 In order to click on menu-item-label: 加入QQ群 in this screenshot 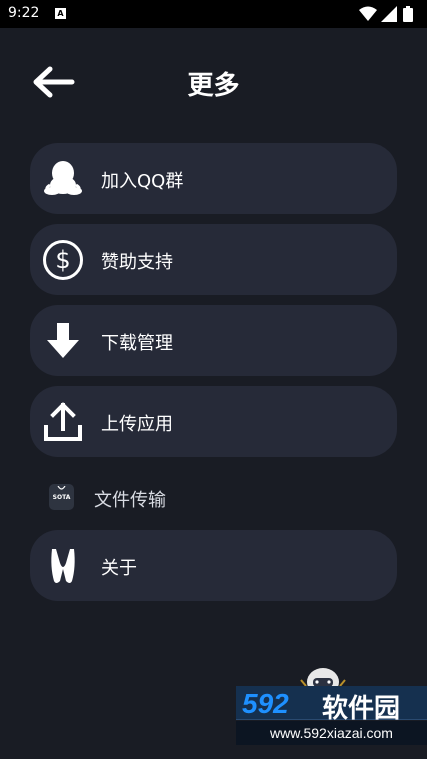, I will do `click(142, 181)`.